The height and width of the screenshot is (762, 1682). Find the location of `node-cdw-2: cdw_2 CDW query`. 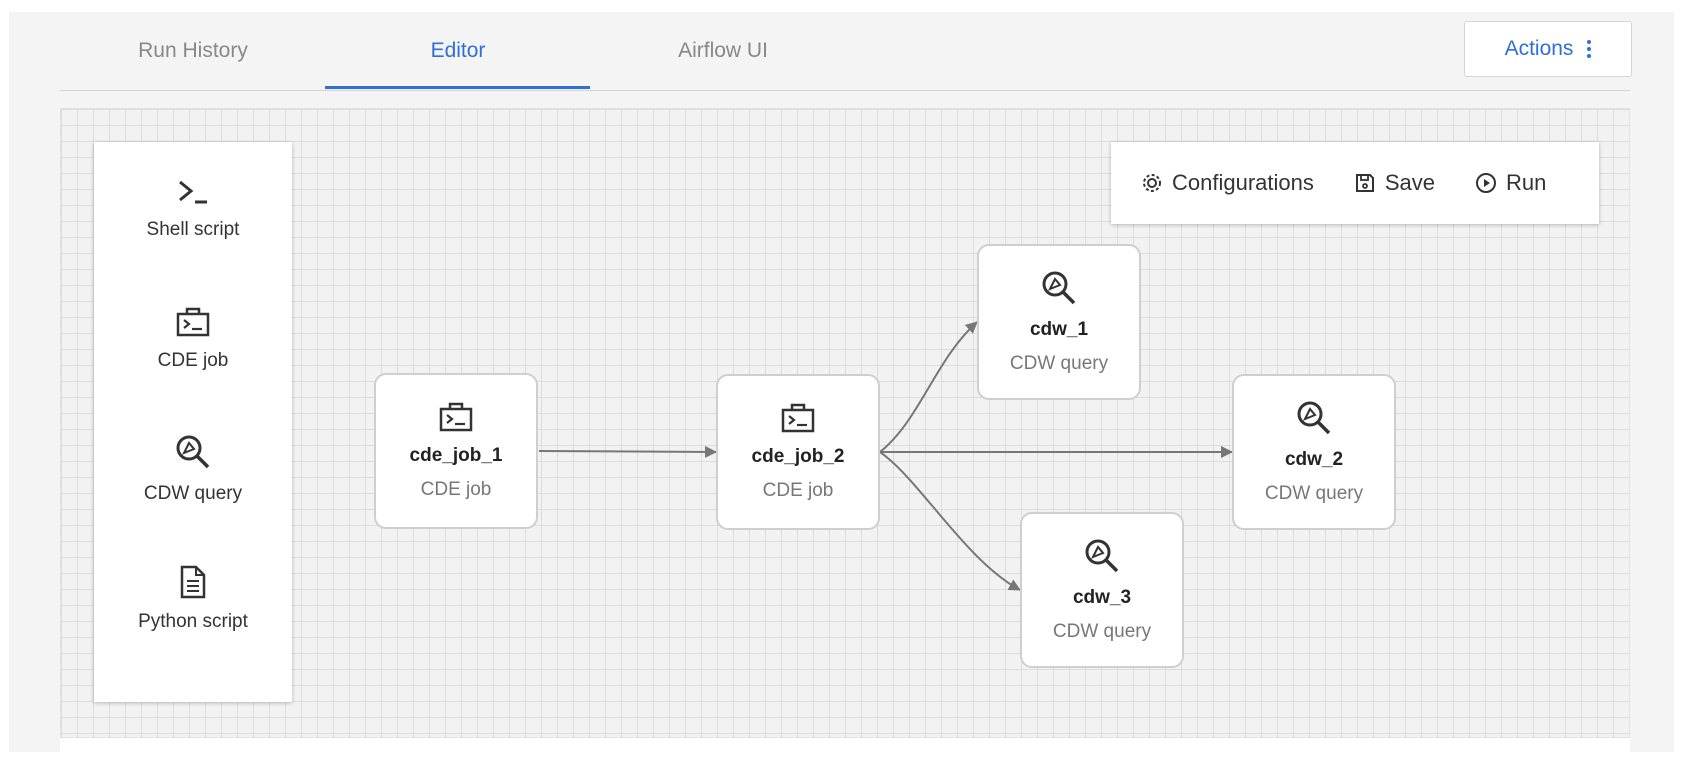

node-cdw-2: cdw_2 CDW query is located at coordinates (1314, 452).